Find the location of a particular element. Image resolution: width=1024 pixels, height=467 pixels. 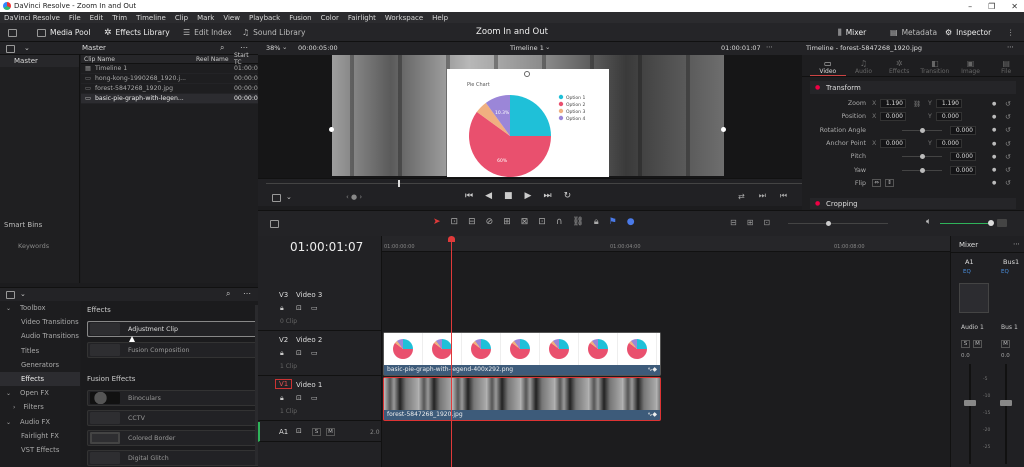

blade-tool-icon: ⊘ is located at coordinates (490, 222).